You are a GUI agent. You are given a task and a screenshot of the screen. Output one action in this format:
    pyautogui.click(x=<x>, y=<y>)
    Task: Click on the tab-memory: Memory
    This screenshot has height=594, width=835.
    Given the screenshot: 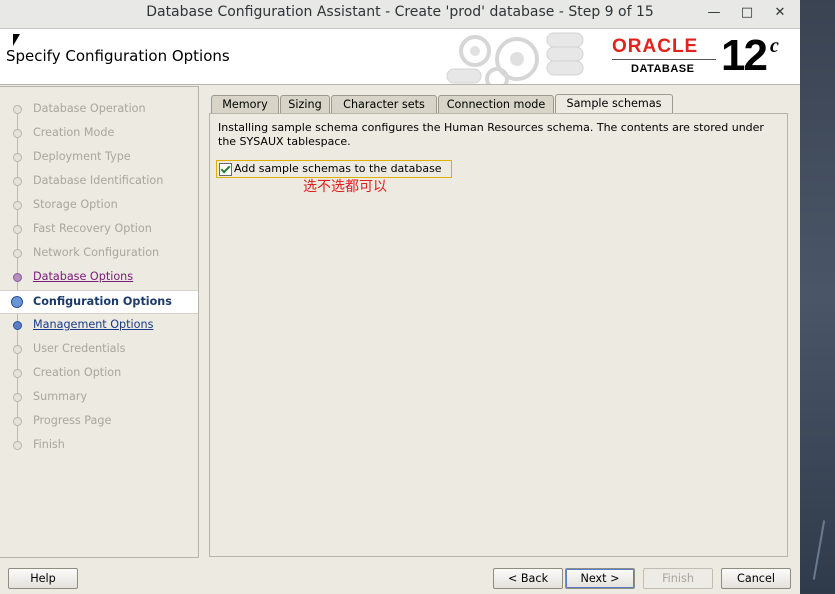 What is the action you would take?
    pyautogui.click(x=245, y=104)
    